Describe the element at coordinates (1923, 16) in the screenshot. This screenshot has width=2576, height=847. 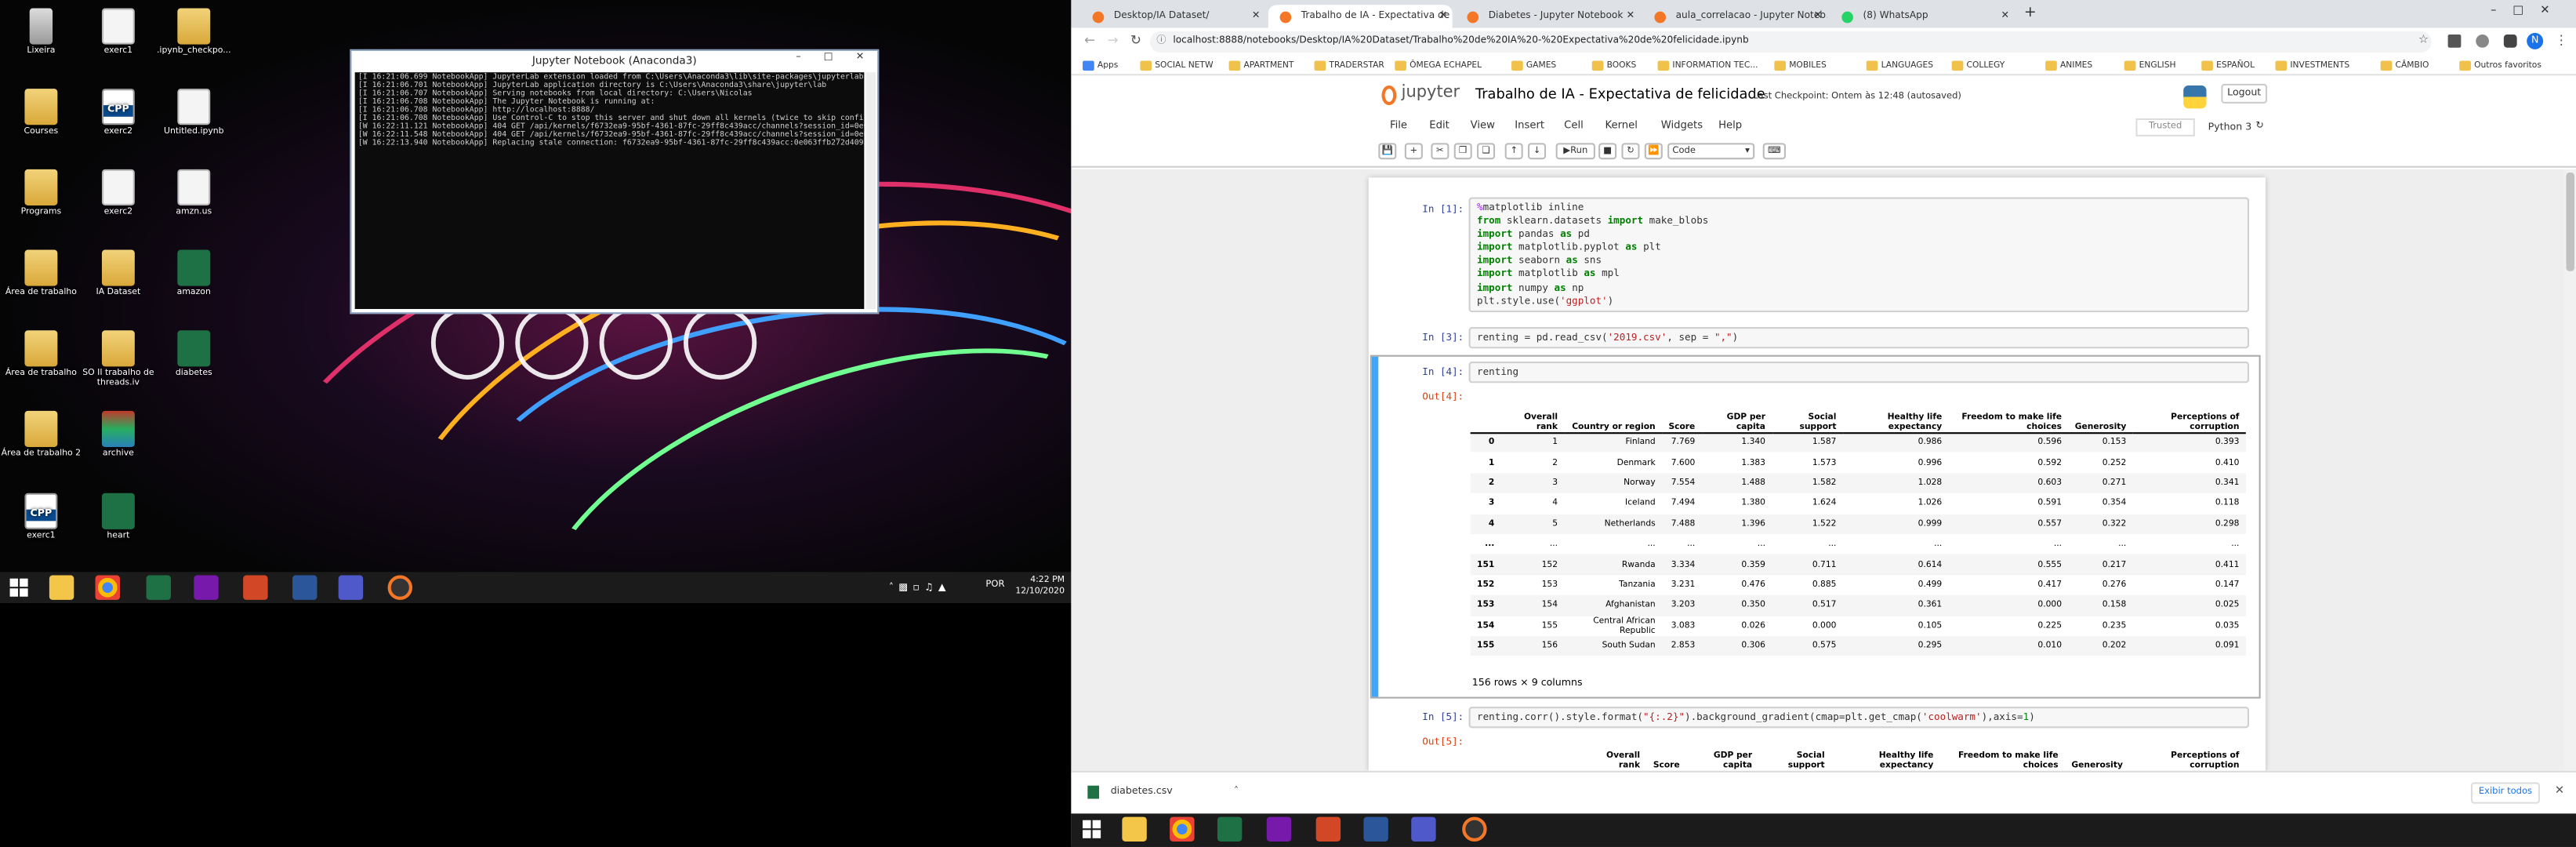
I see `browser-tab: (8) WhatsApp ✕` at that location.